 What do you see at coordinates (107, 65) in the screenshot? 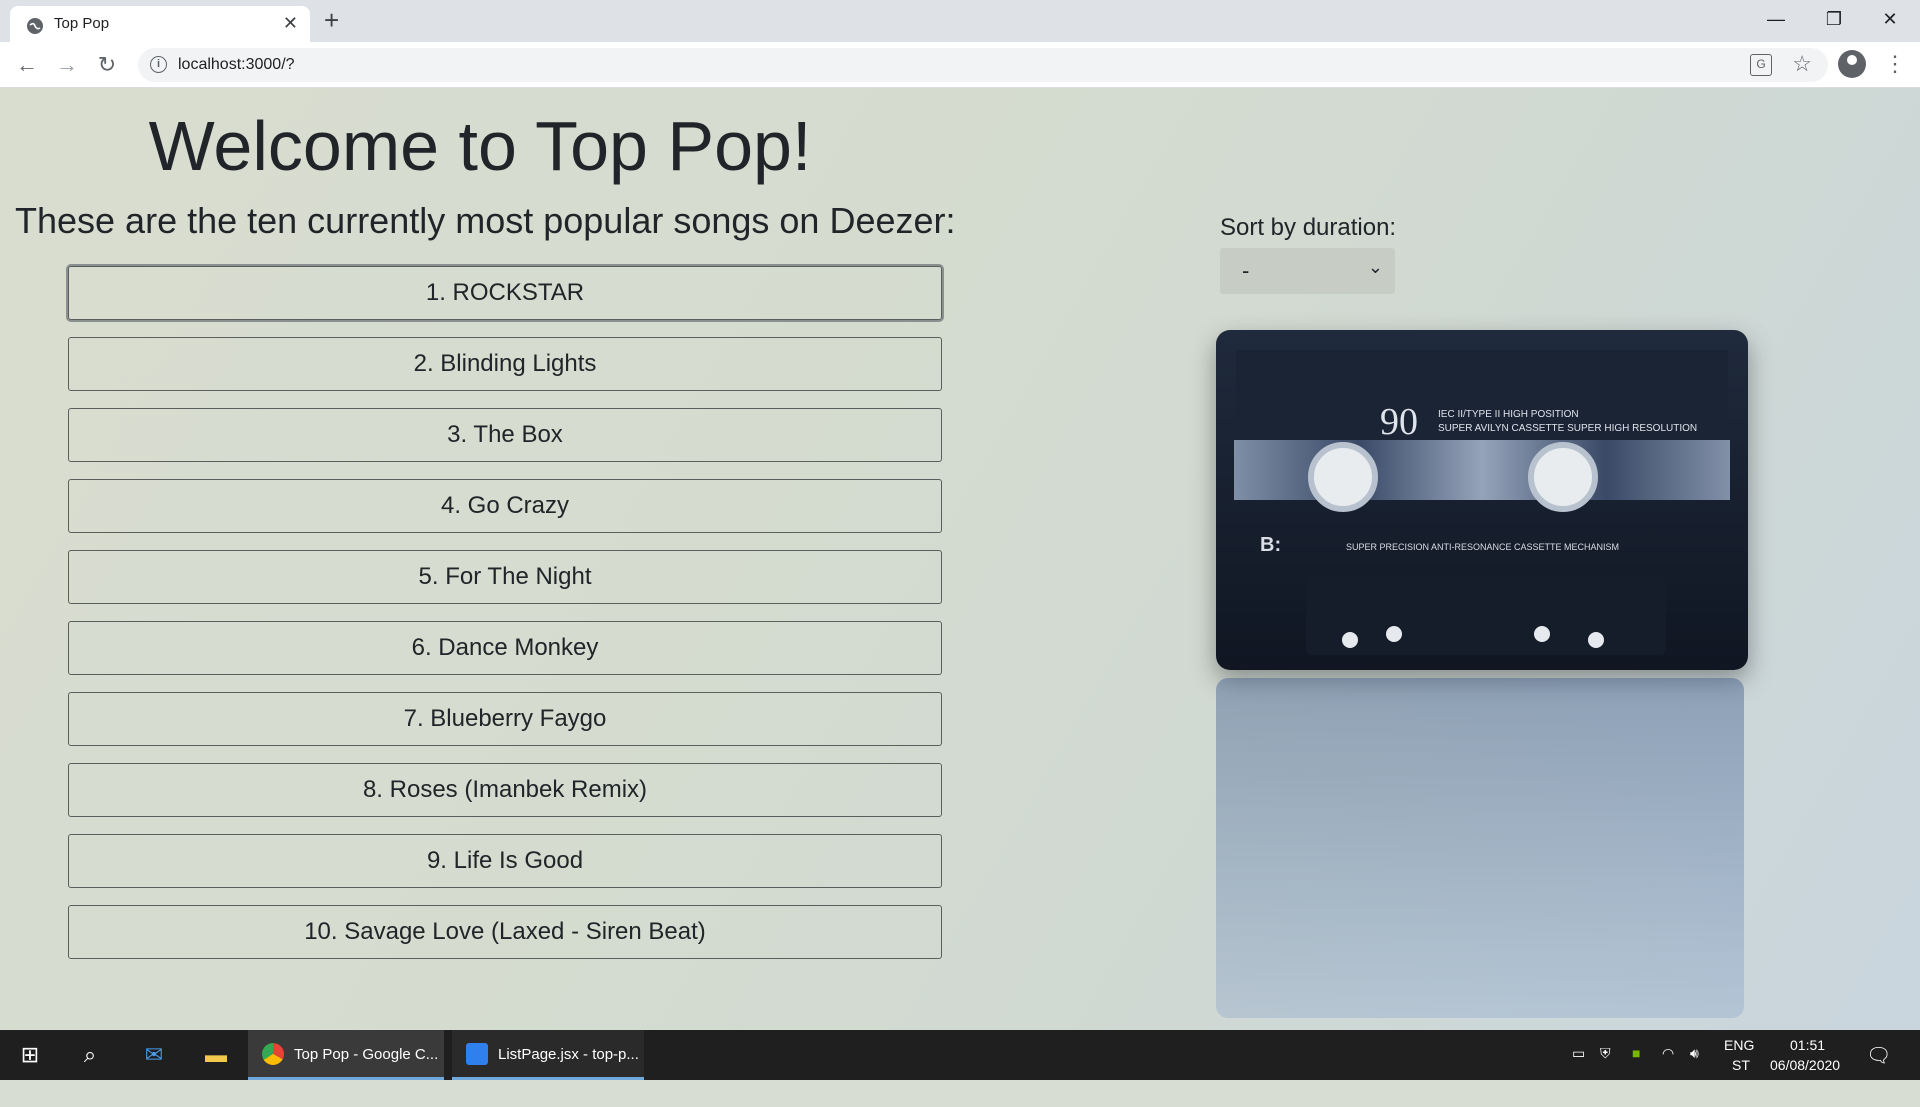
I see `reload-icon: ↻` at bounding box center [107, 65].